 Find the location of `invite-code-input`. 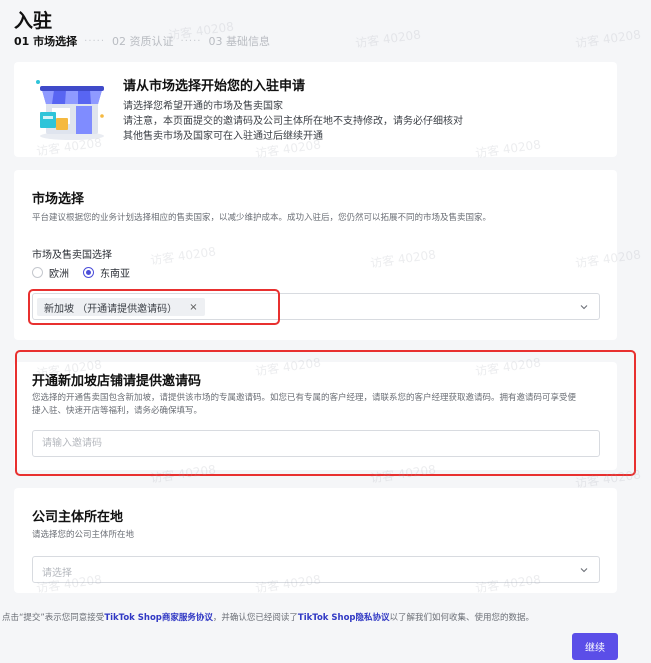

invite-code-input is located at coordinates (316, 443).